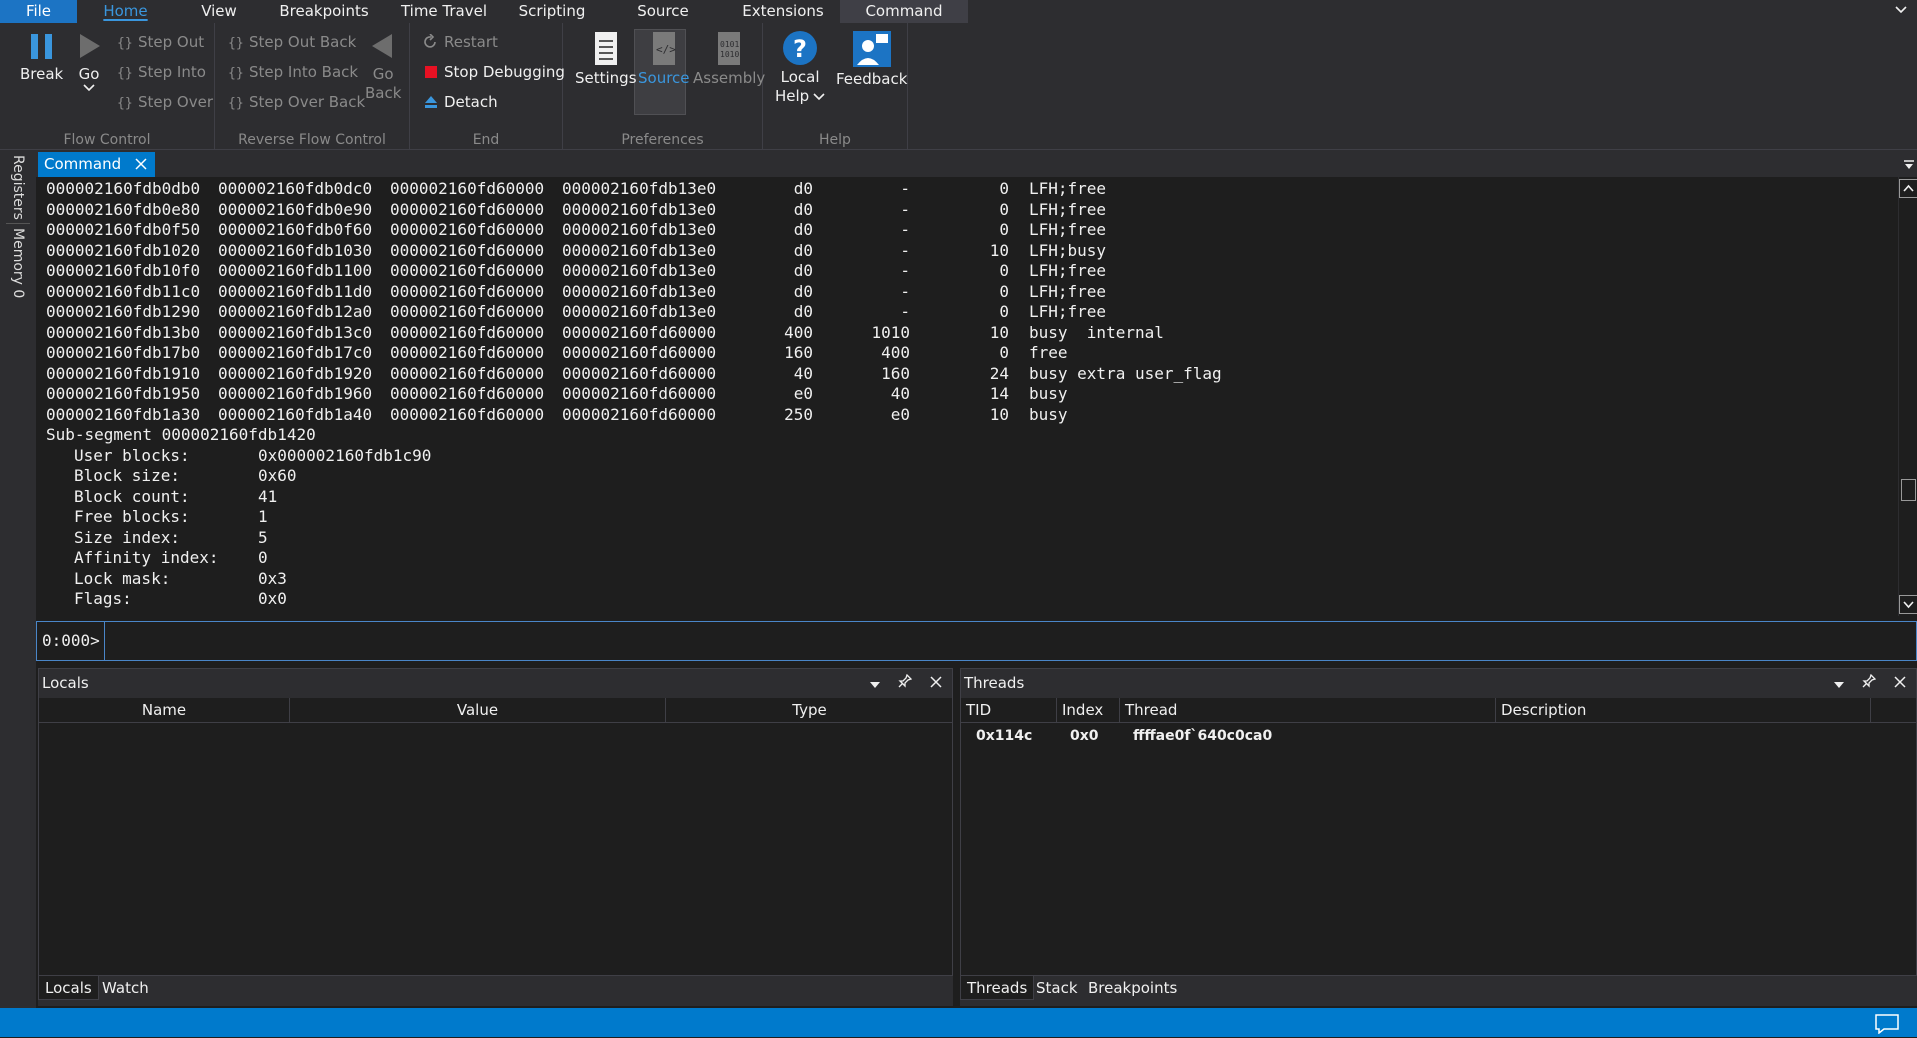  I want to click on break-button: Break, so click(41, 57).